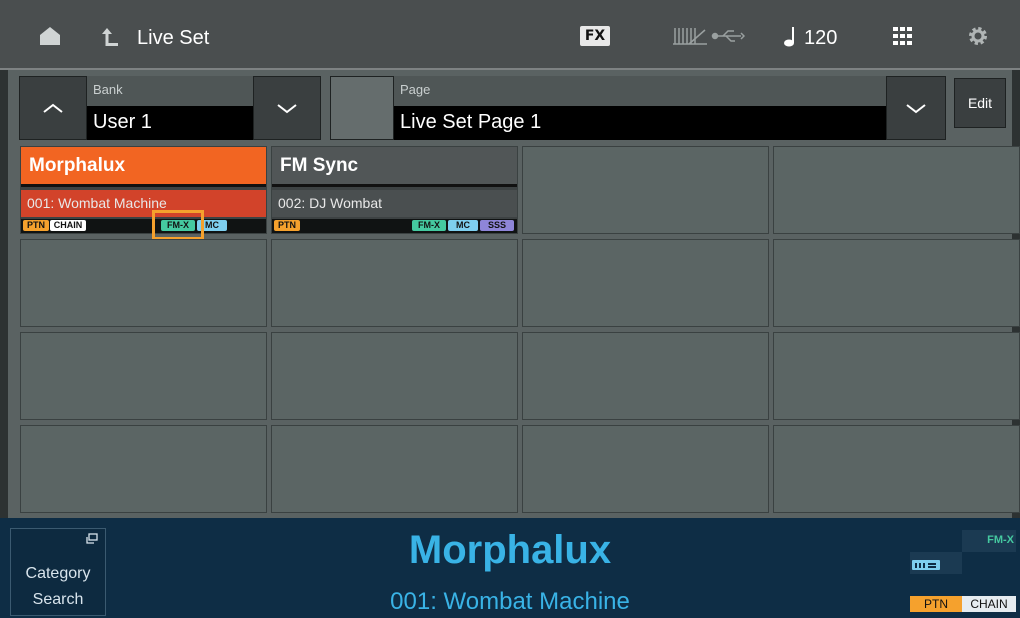 Image resolution: width=1020 pixels, height=618 pixels. I want to click on edit-button: Edit, so click(980, 103).